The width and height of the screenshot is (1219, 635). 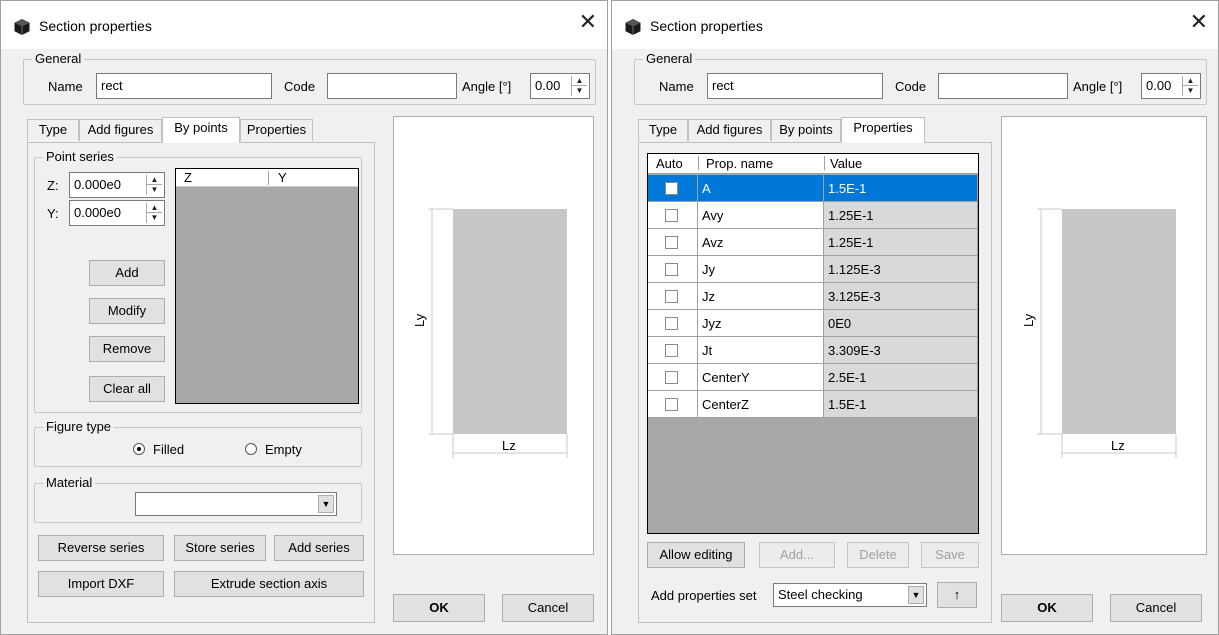 What do you see at coordinates (901, 323) in the screenshot?
I see `prop-value-cell: 0E0` at bounding box center [901, 323].